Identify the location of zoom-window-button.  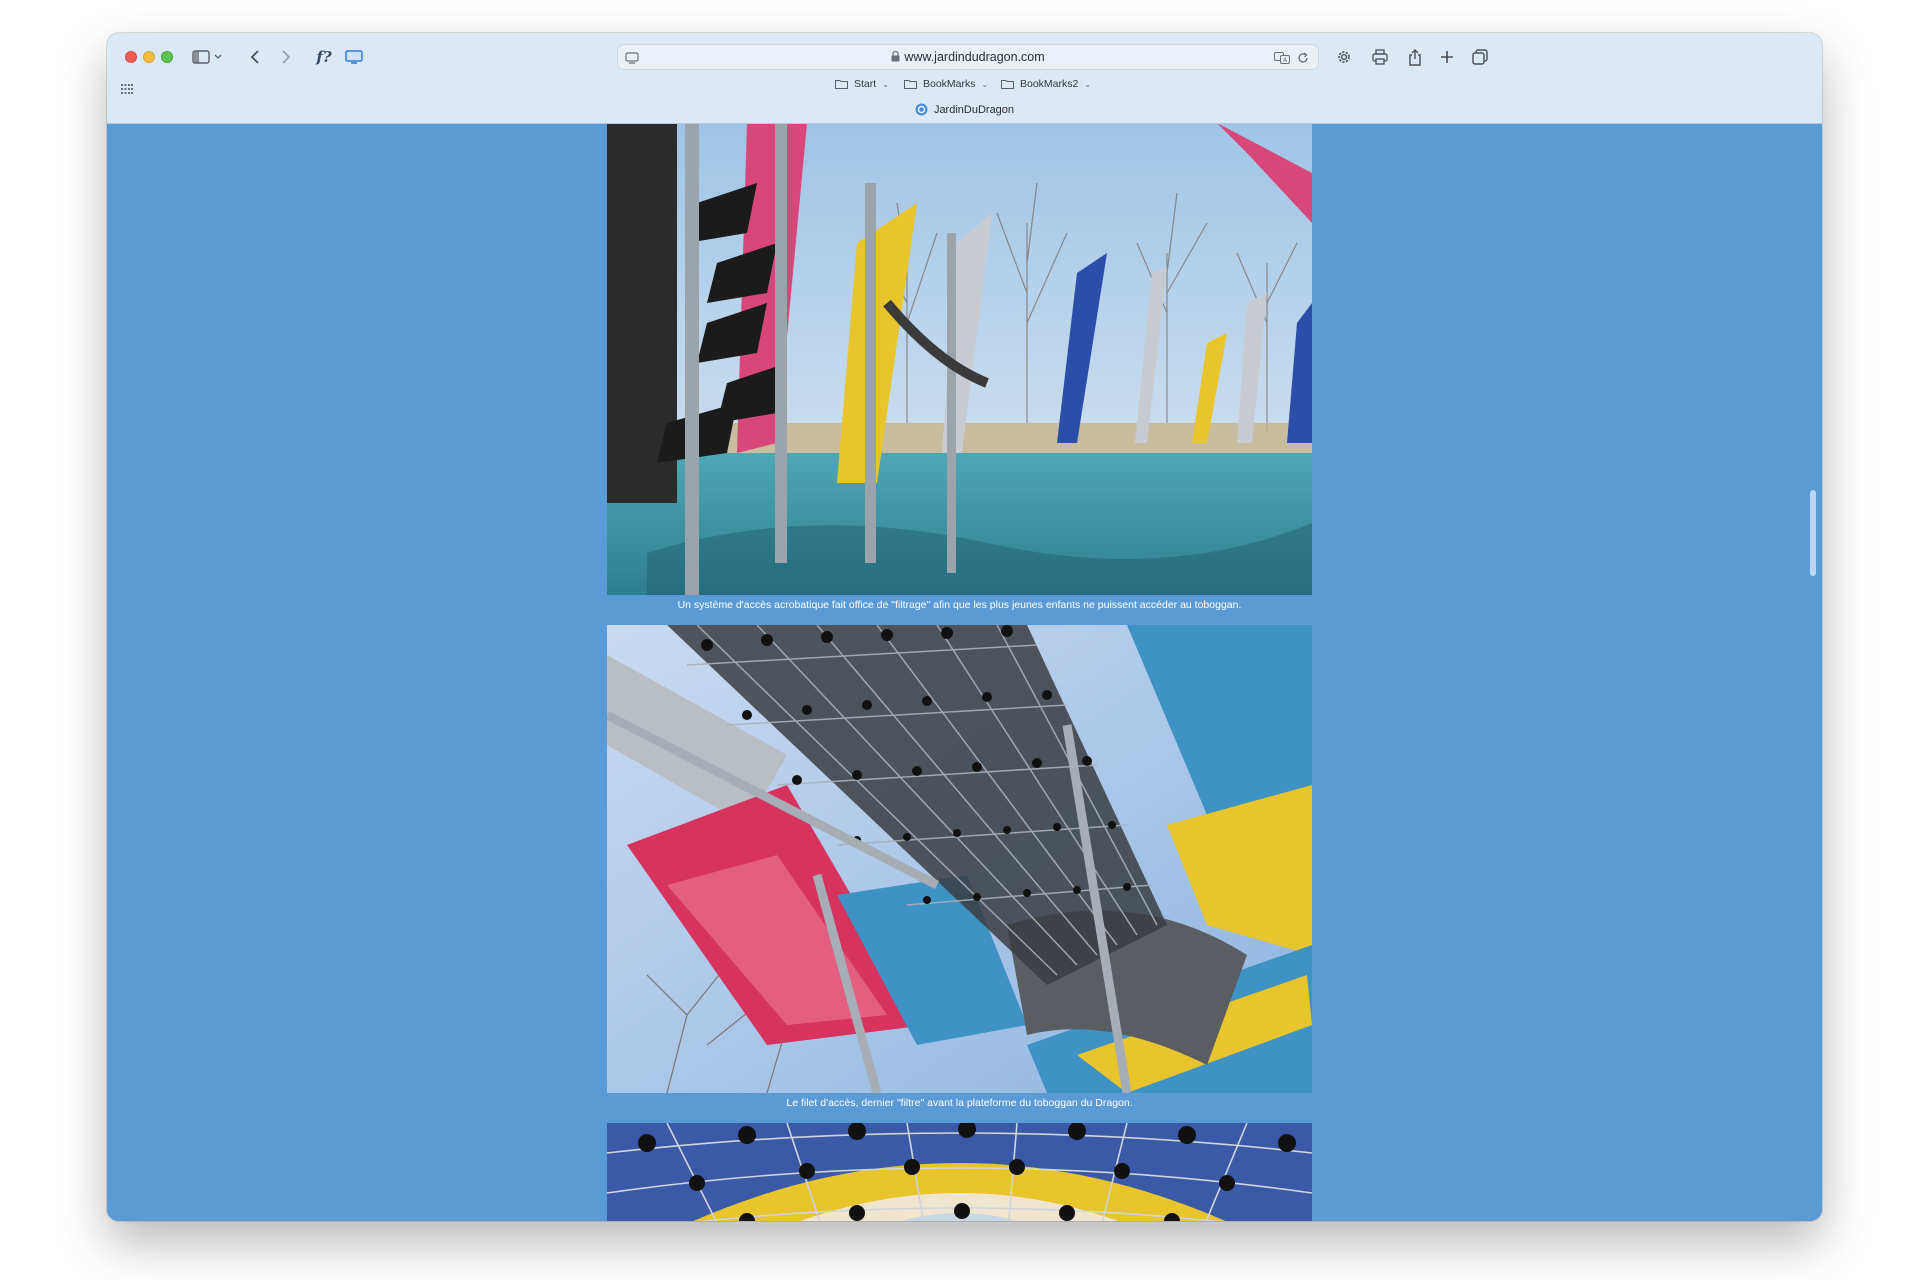
(167, 57).